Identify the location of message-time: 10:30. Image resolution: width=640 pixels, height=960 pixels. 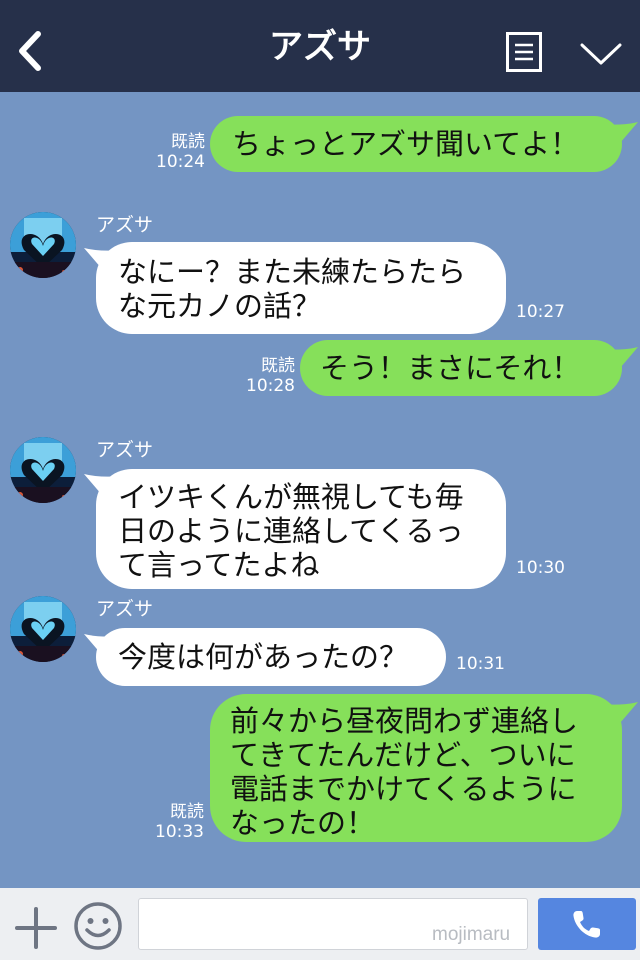
(540, 568).